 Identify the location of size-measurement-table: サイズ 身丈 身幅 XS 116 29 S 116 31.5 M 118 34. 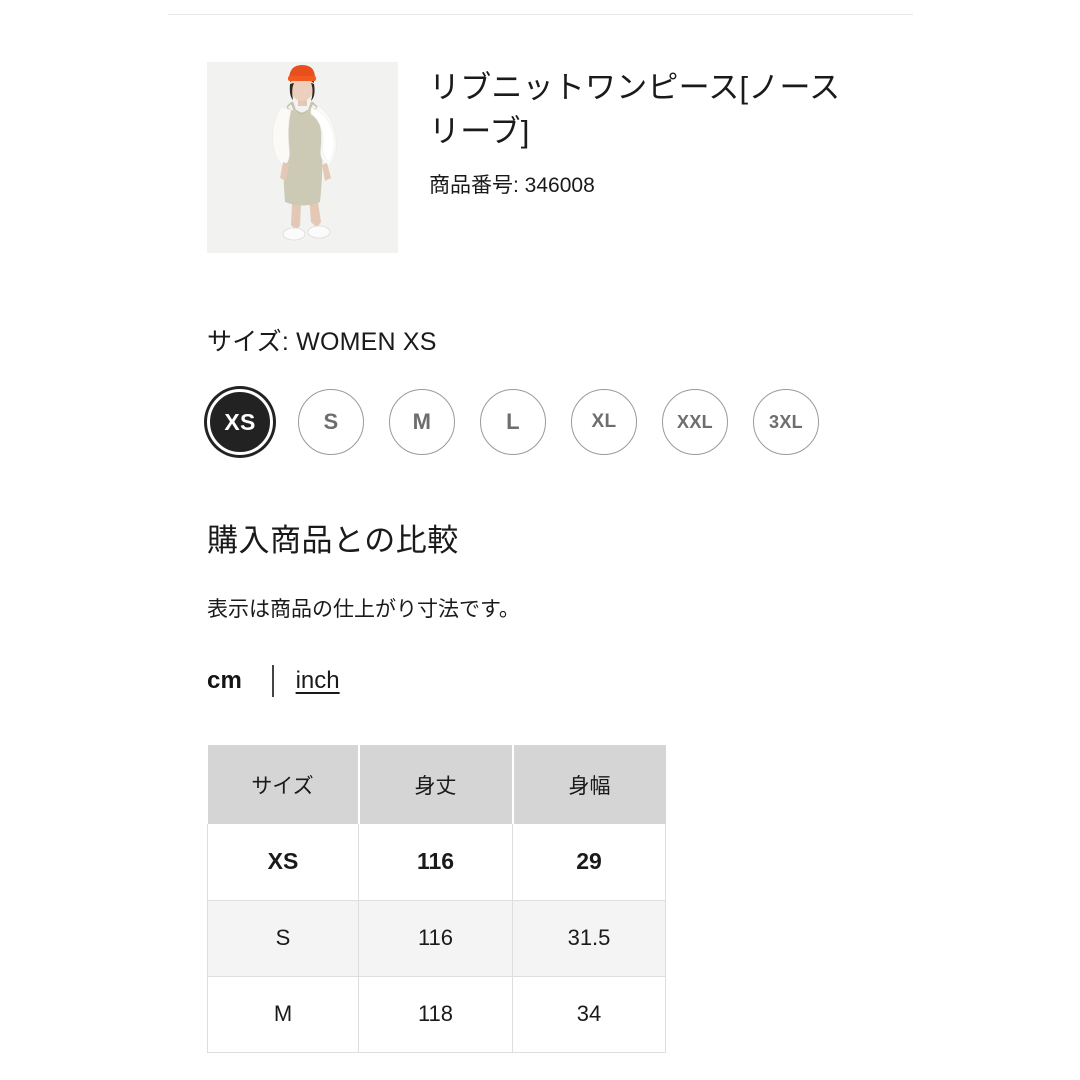
(436, 899).